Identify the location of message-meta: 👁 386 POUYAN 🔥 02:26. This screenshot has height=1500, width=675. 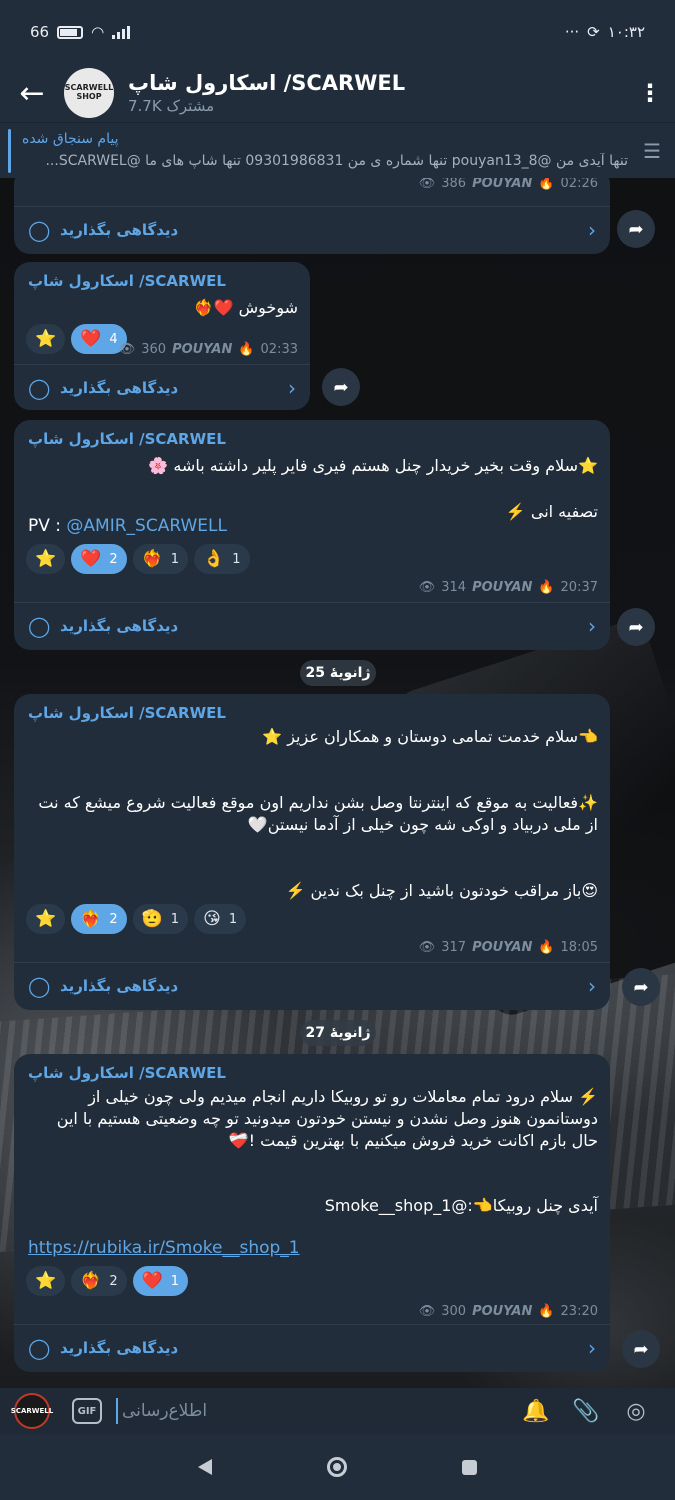
(508, 184).